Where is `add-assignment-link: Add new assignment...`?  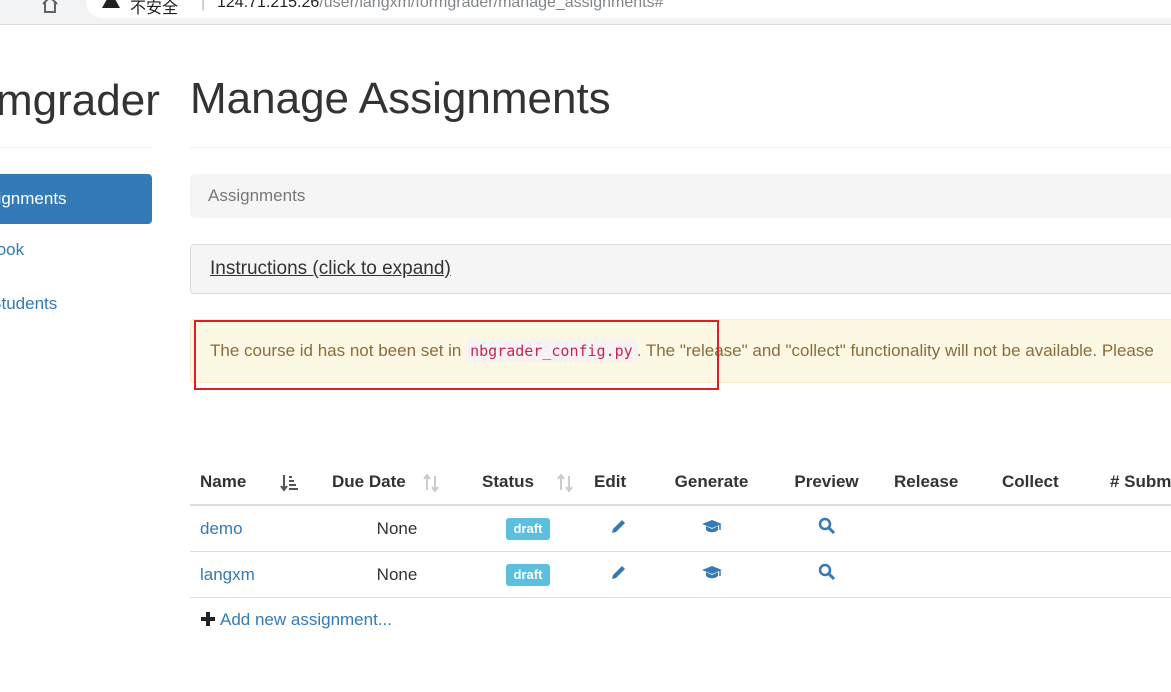
add-assignment-link: Add new assignment... is located at coordinates (306, 619).